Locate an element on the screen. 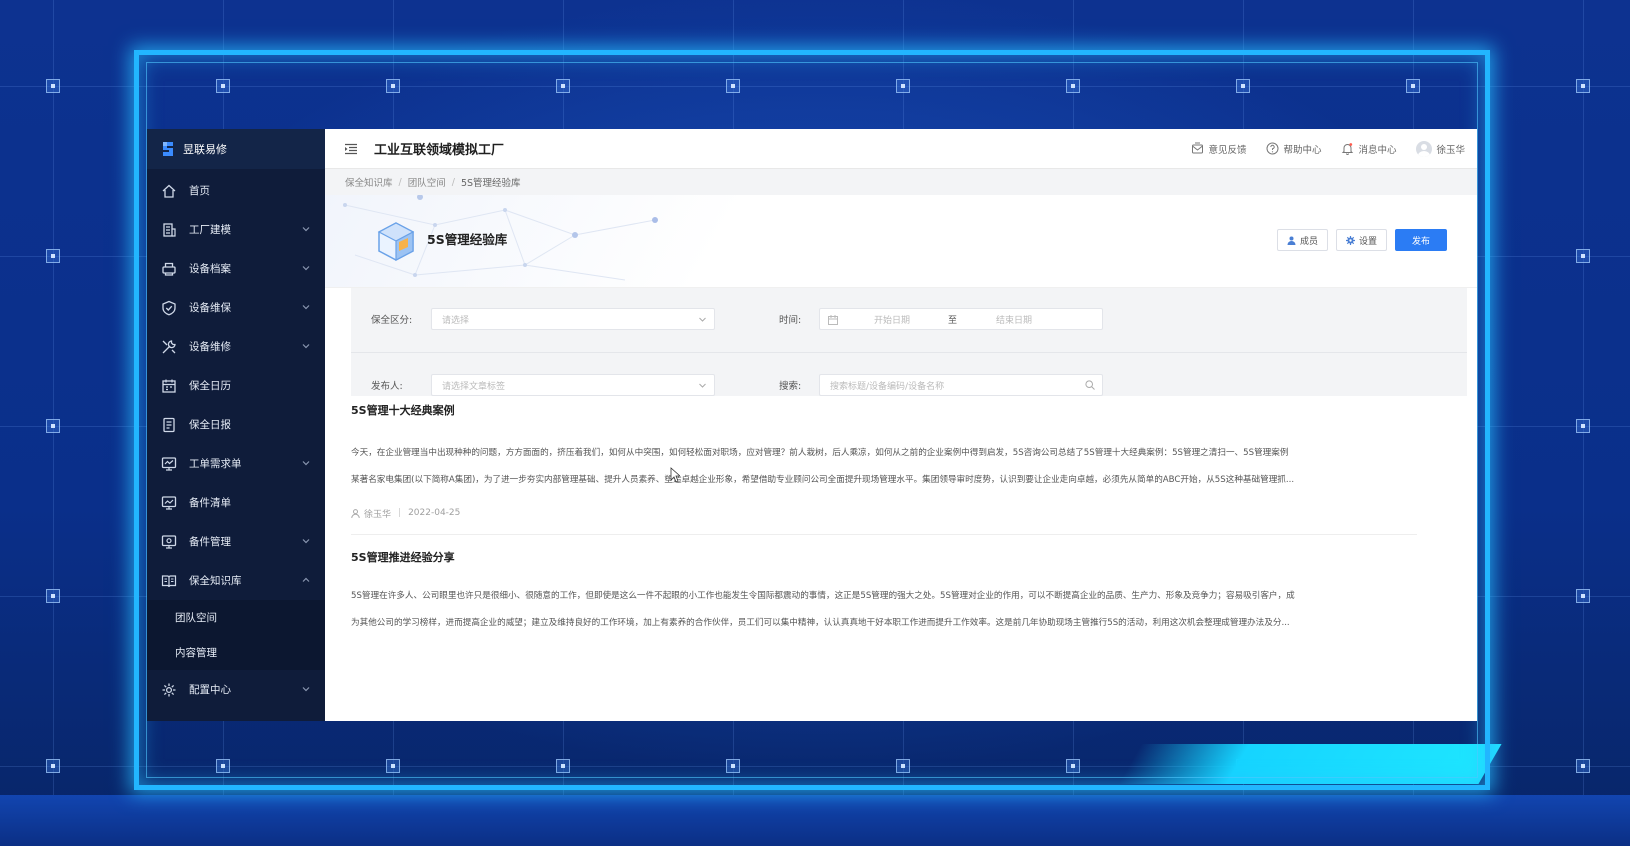 The height and width of the screenshot is (846, 1630). shield-icon is located at coordinates (169, 307).